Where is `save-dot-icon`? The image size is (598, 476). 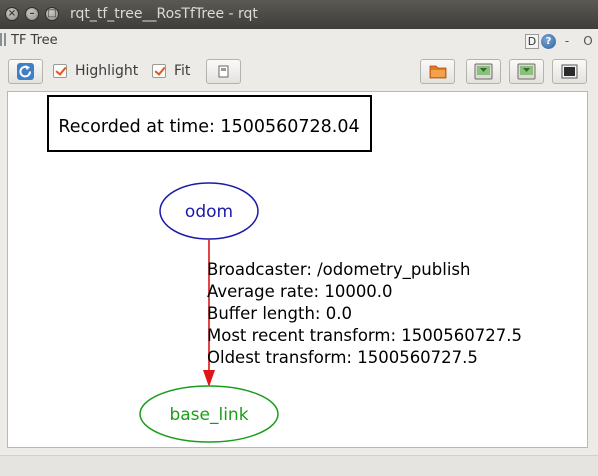
save-dot-icon is located at coordinates (483, 71).